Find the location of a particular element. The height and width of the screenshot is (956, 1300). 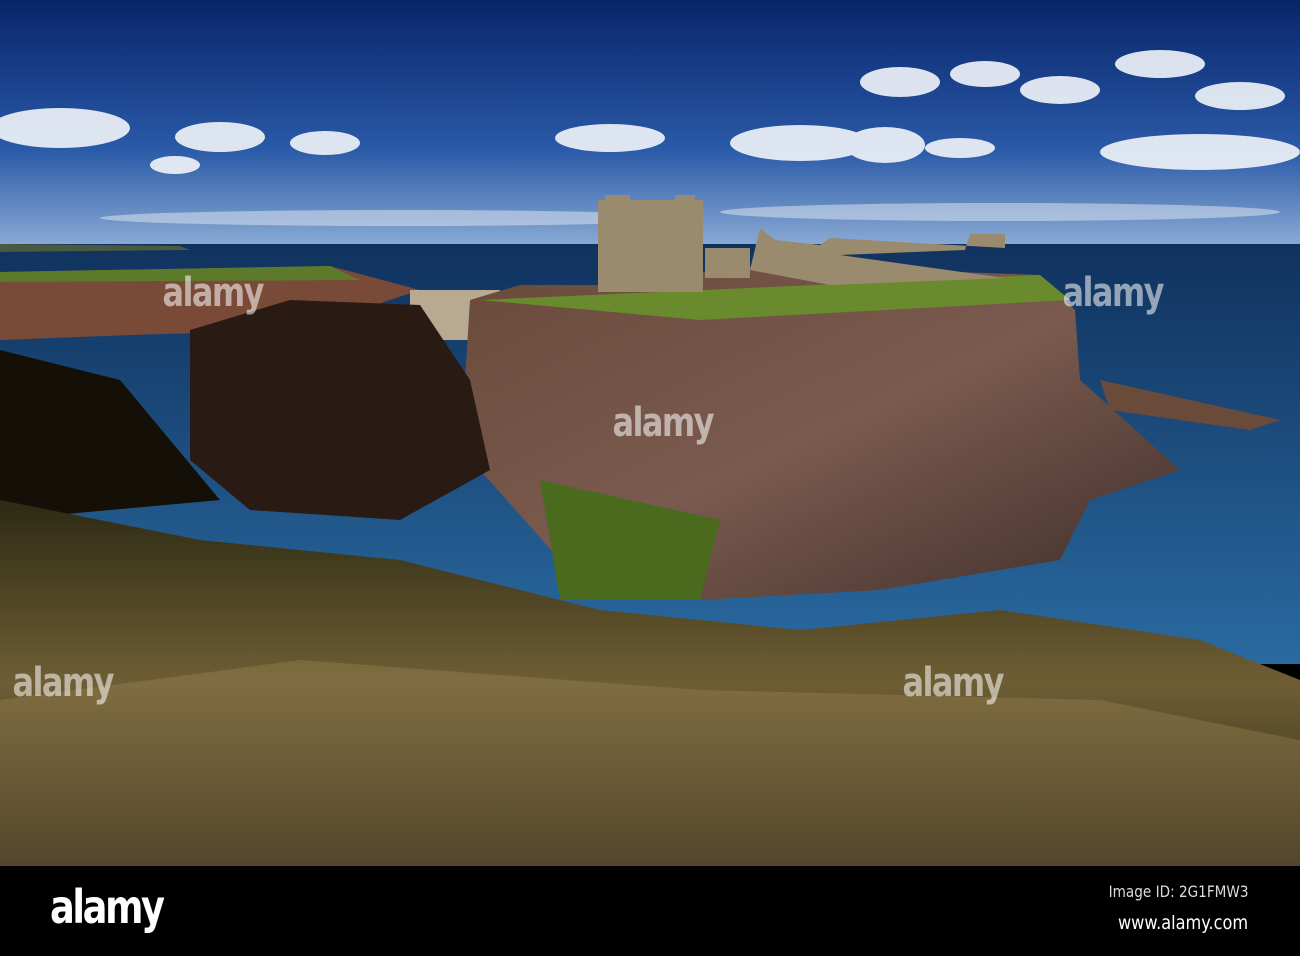

footer-bar: alamy Image ID: 2G1FMW3 www.alamy.com is located at coordinates (650, 911).